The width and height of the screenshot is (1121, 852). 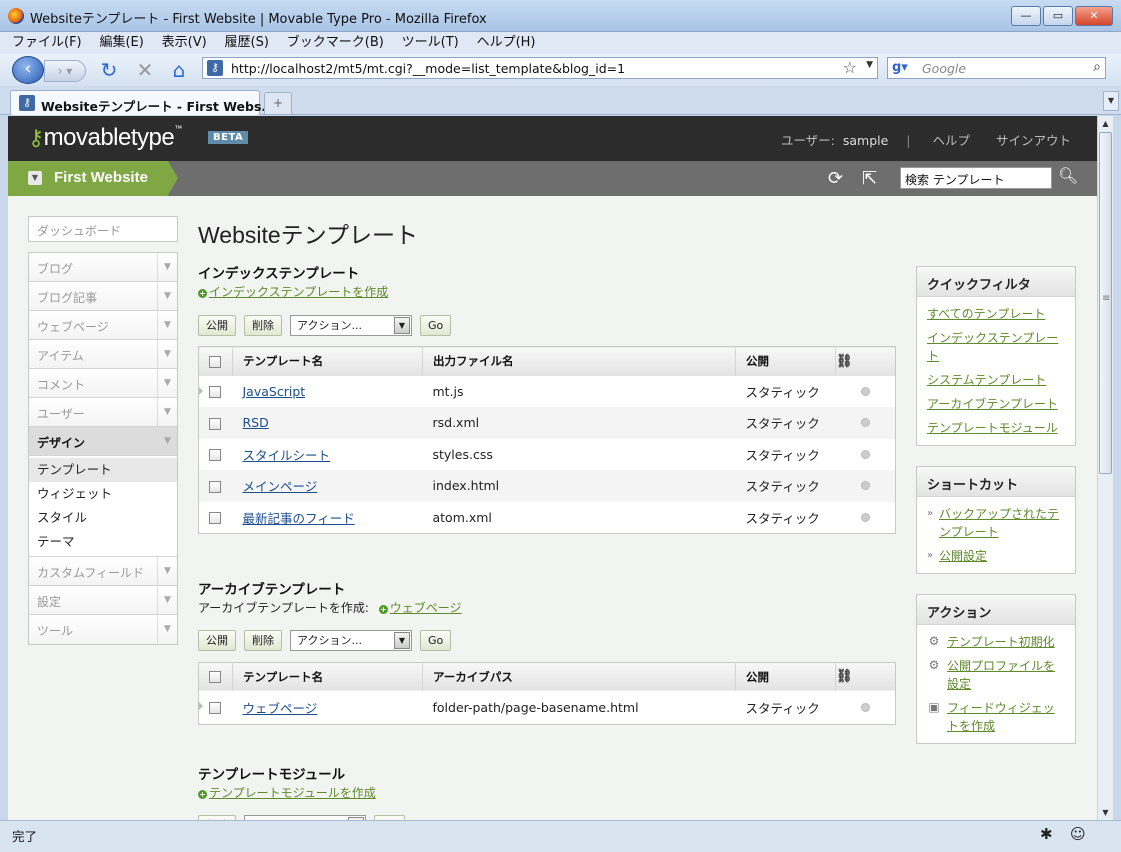 I want to click on menu-file: ファイル(F), so click(x=42, y=43).